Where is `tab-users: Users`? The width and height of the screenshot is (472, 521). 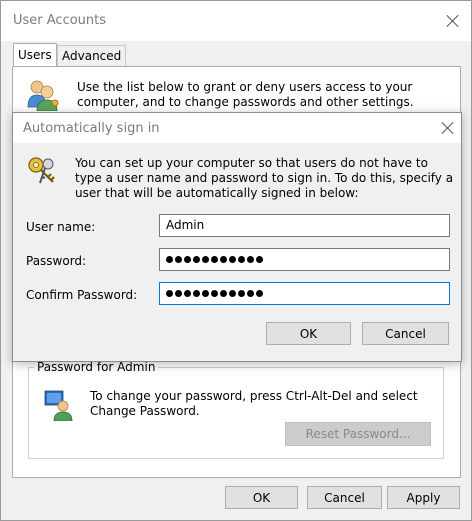 tab-users: Users is located at coordinates (35, 55).